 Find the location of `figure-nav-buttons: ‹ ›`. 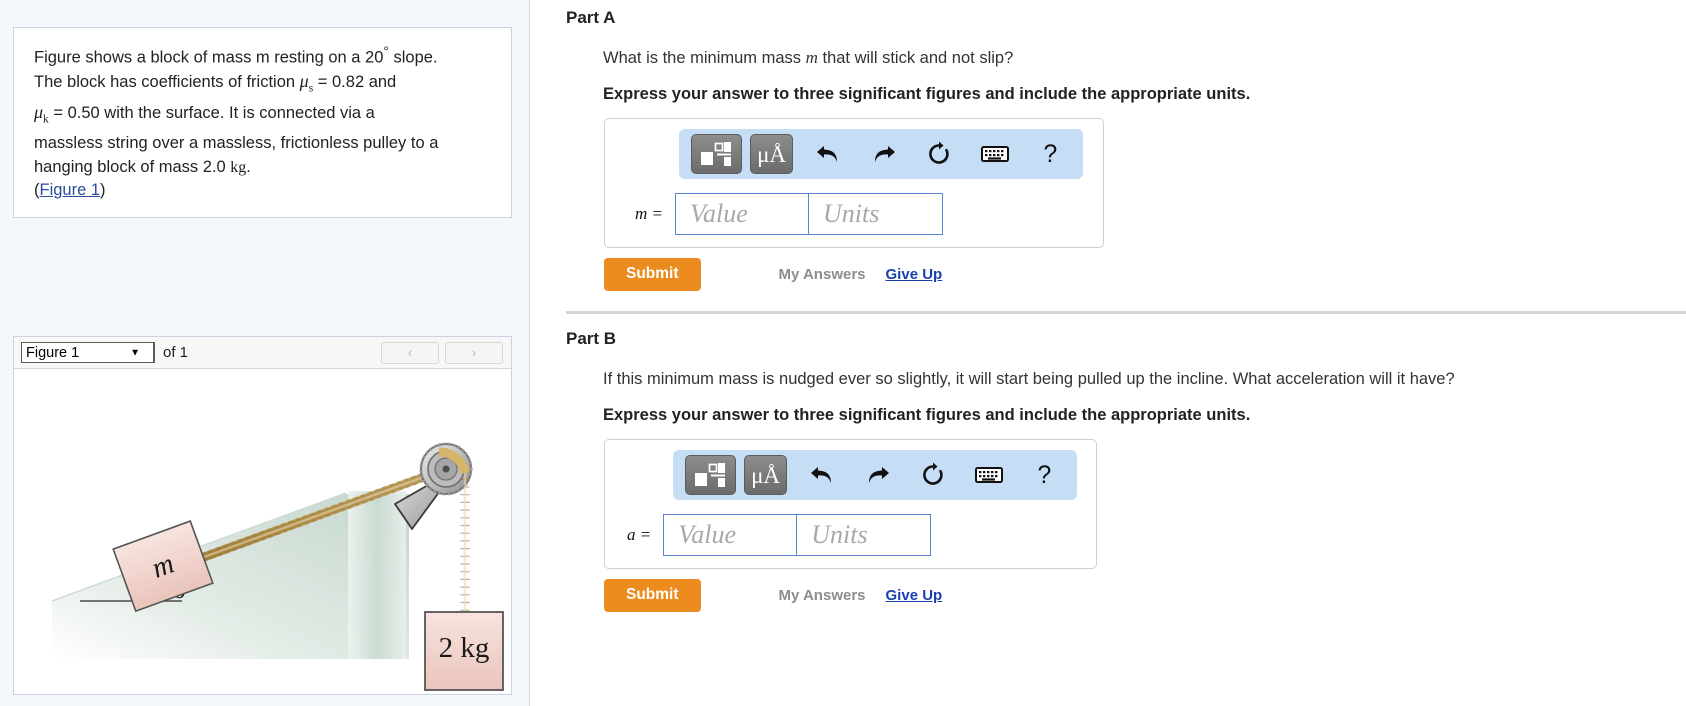

figure-nav-buttons: ‹ › is located at coordinates (442, 352).